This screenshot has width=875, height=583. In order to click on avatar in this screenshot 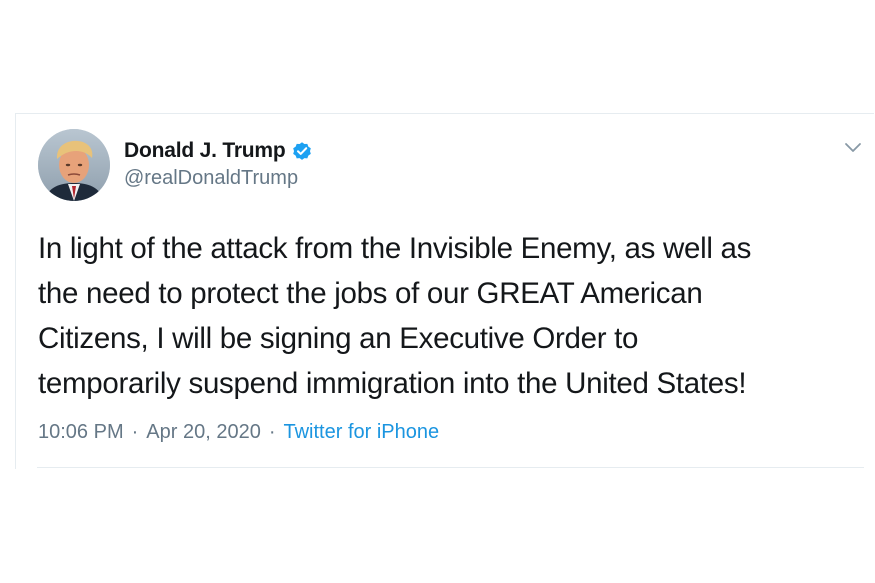, I will do `click(74, 165)`.